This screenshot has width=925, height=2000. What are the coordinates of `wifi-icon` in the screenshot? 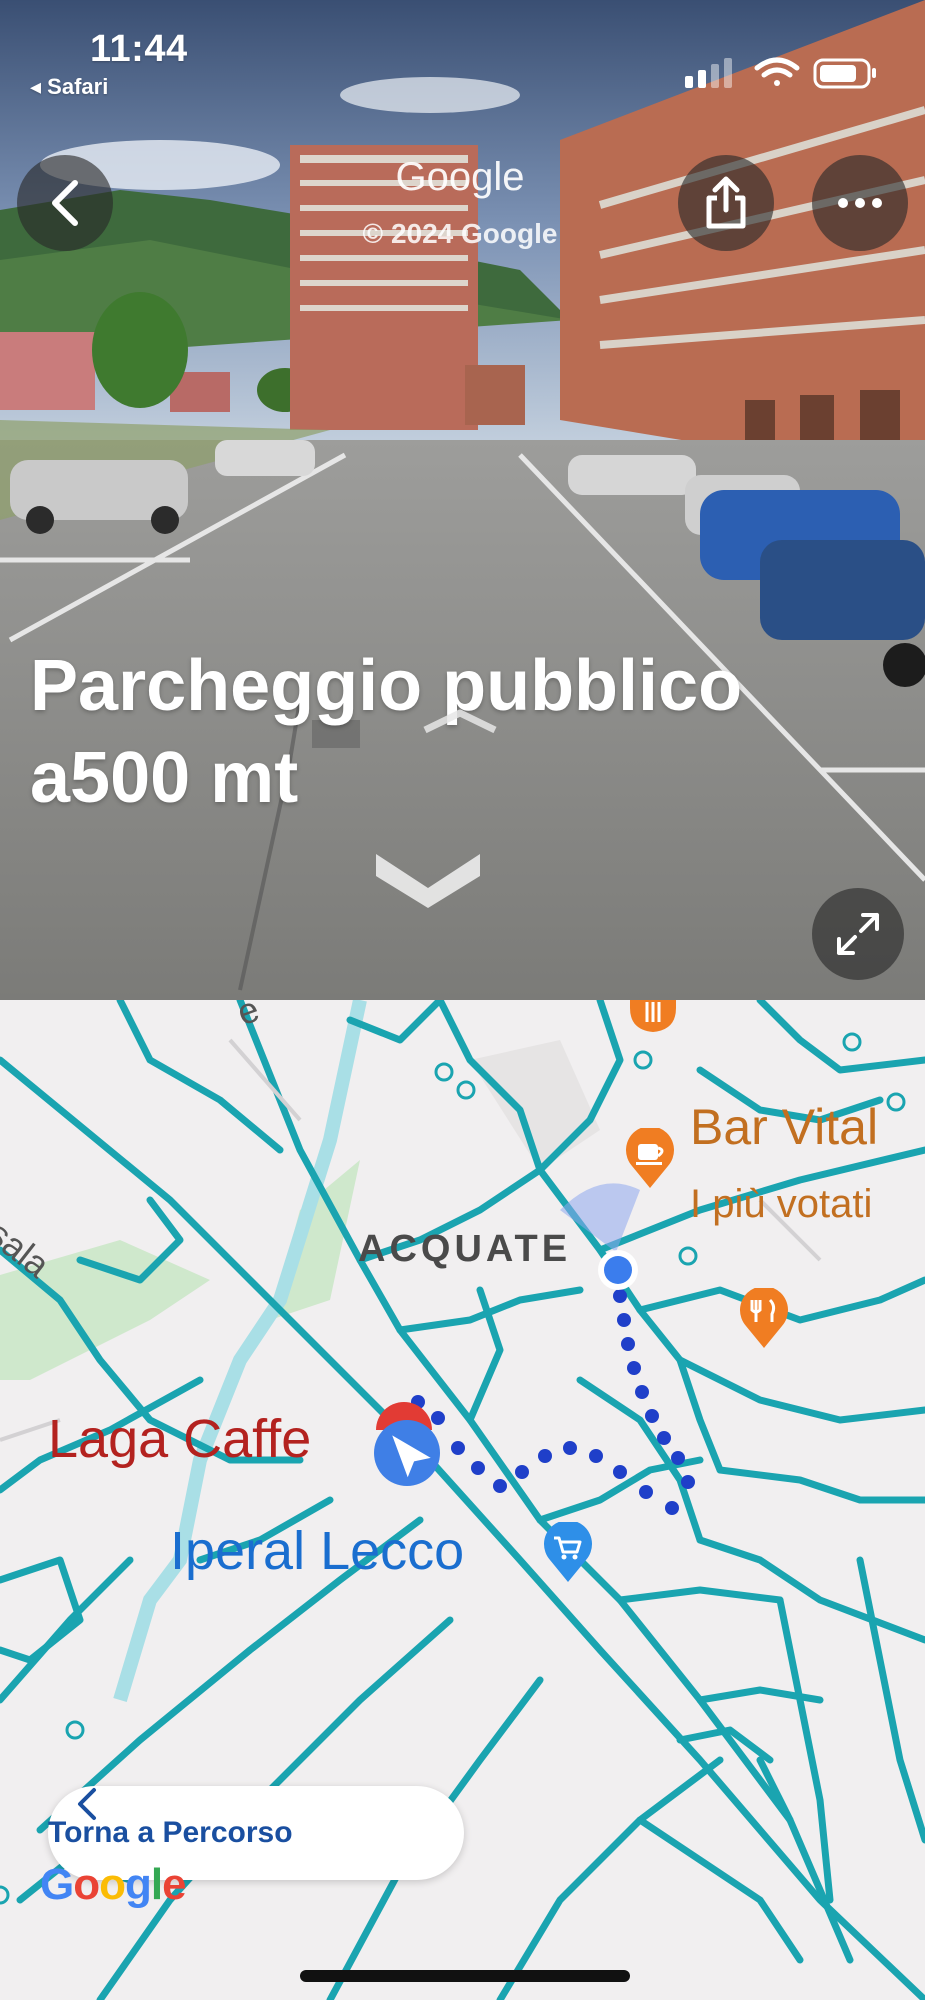 It's located at (777, 71).